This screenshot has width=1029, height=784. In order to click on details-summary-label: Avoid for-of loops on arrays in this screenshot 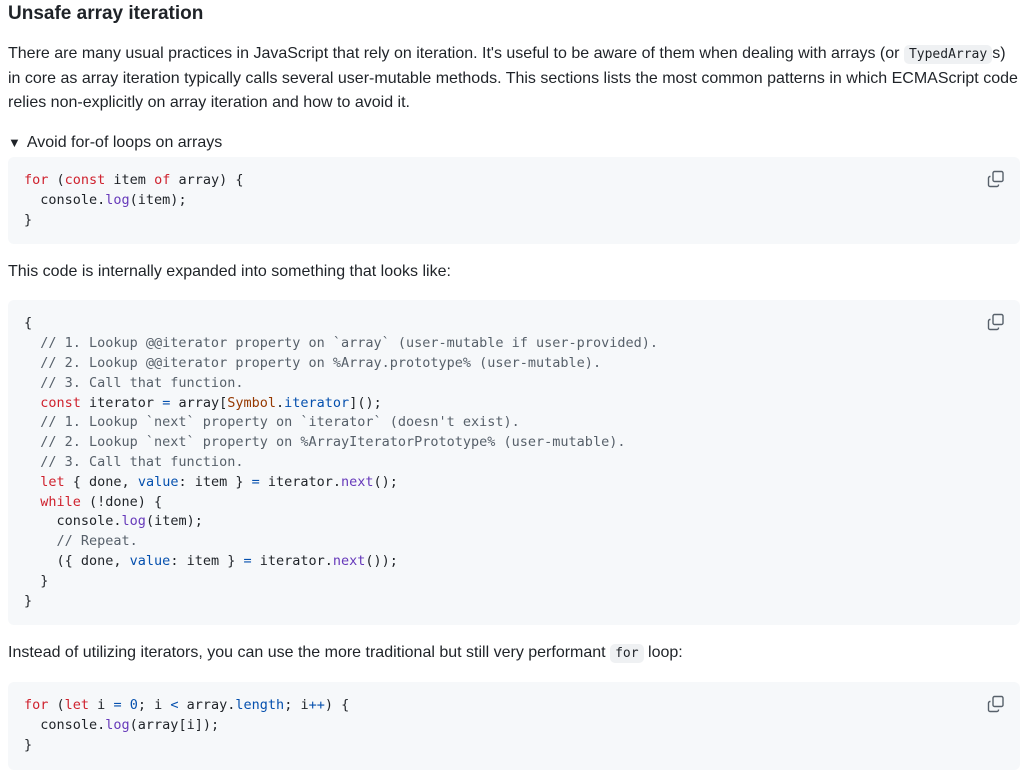, I will do `click(124, 142)`.